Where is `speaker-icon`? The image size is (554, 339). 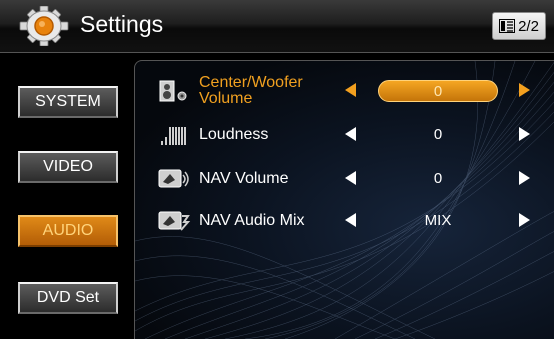
speaker-icon is located at coordinates (173, 91).